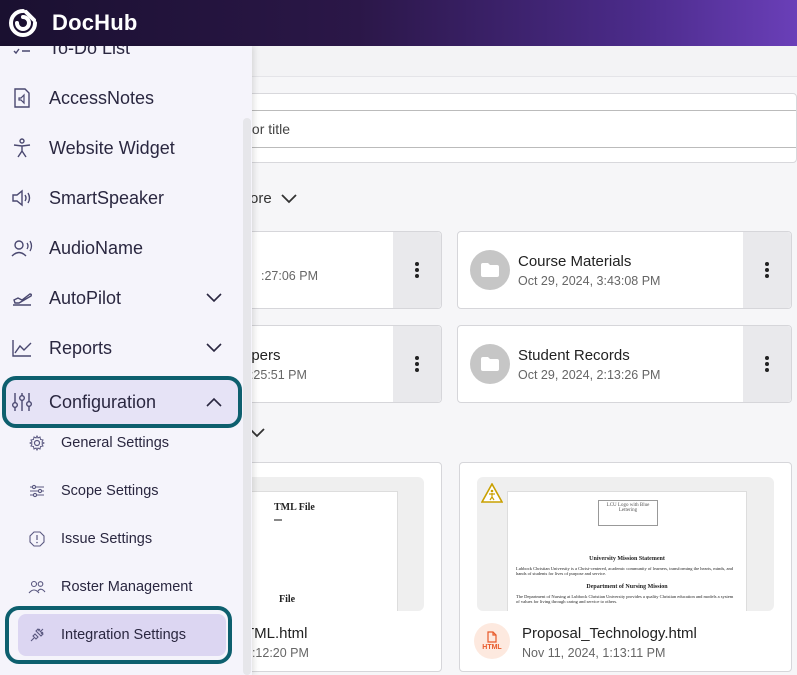 The image size is (797, 675). I want to click on sidebar-item-label: AutoPilot, so click(85, 297).